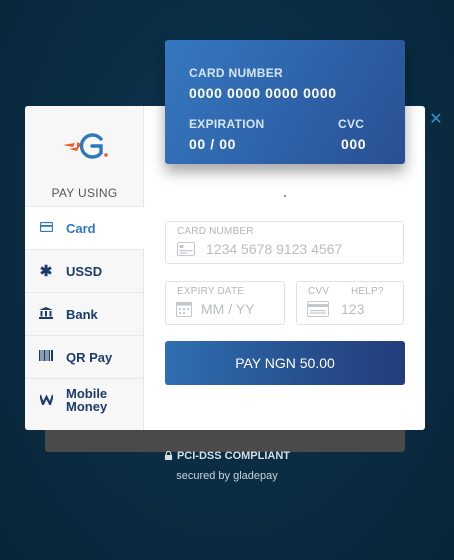 Image resolution: width=454 pixels, height=560 pixels. Describe the element at coordinates (263, 93) in the screenshot. I see `card-number-preview-value: 0000 0000 0000 0000` at that location.